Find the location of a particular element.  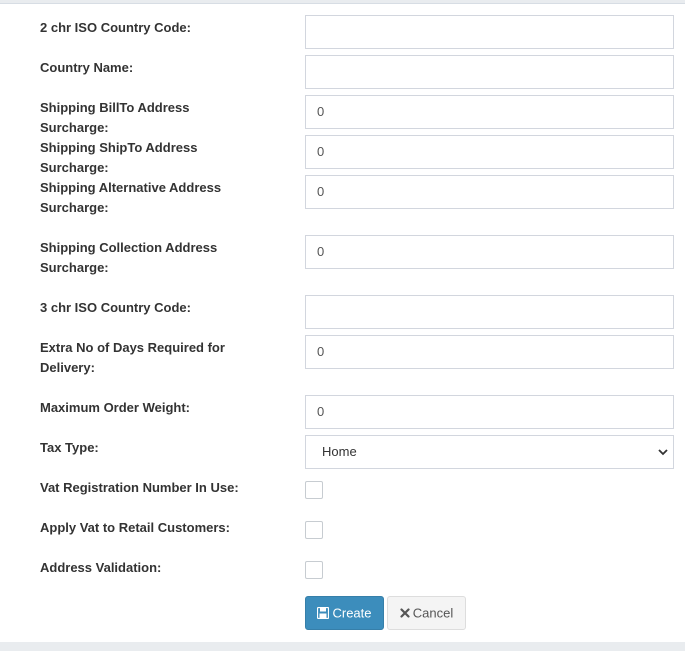

tax-type-selected-value: Home is located at coordinates (339, 451).